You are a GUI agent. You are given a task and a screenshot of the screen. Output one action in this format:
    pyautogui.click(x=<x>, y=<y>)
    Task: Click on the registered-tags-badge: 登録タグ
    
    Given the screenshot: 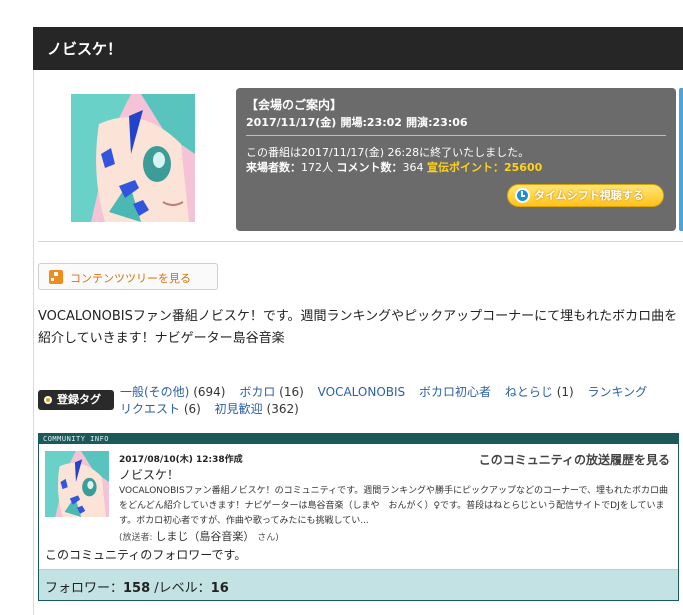 What is the action you would take?
    pyautogui.click(x=76, y=400)
    